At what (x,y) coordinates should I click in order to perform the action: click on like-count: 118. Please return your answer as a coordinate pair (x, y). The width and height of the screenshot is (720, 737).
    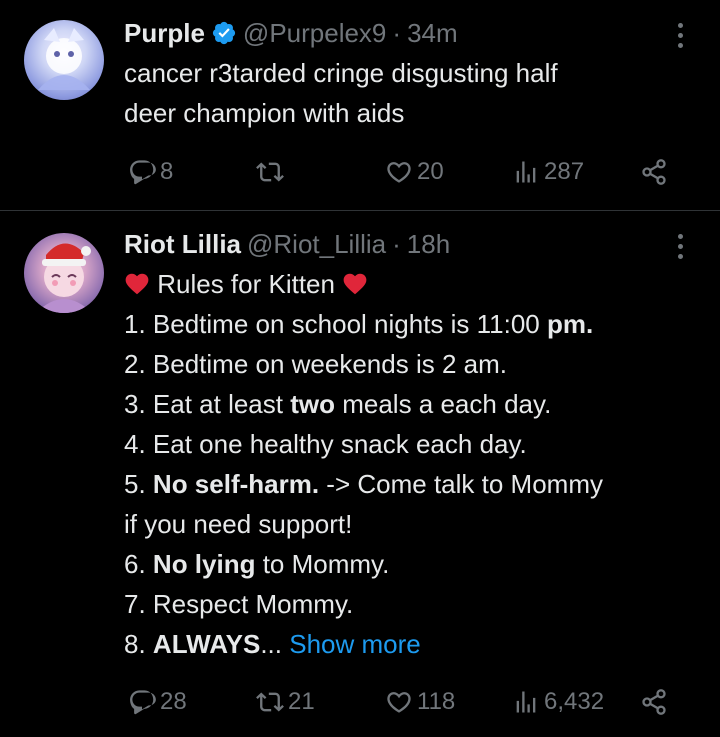
    Looking at the image, I should click on (436, 701).